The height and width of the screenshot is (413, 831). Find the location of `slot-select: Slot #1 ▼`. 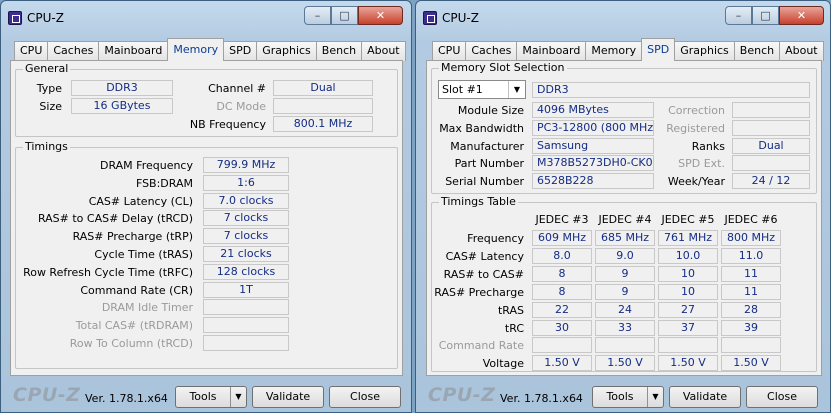

slot-select: Slot #1 ▼ is located at coordinates (482, 89).